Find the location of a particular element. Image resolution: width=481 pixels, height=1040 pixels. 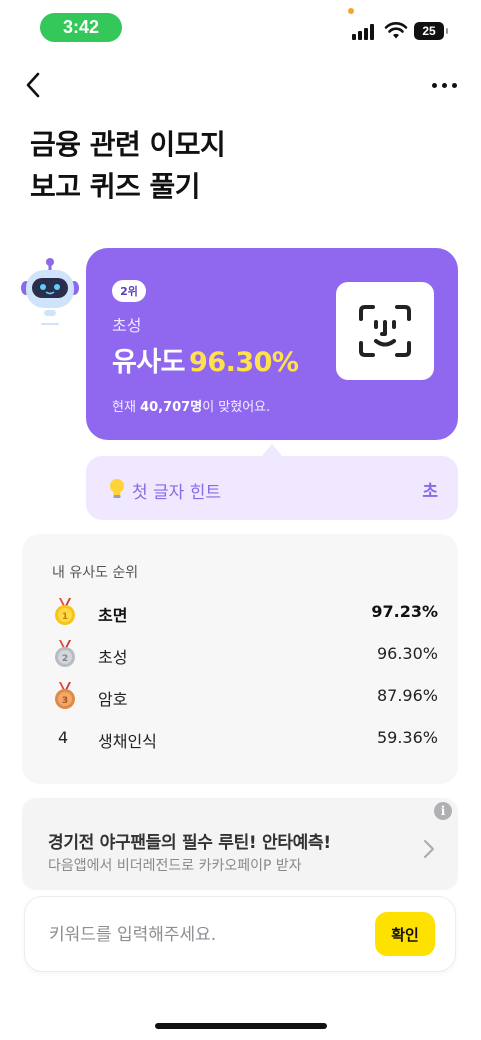

cellular-signal-icon is located at coordinates (364, 32).